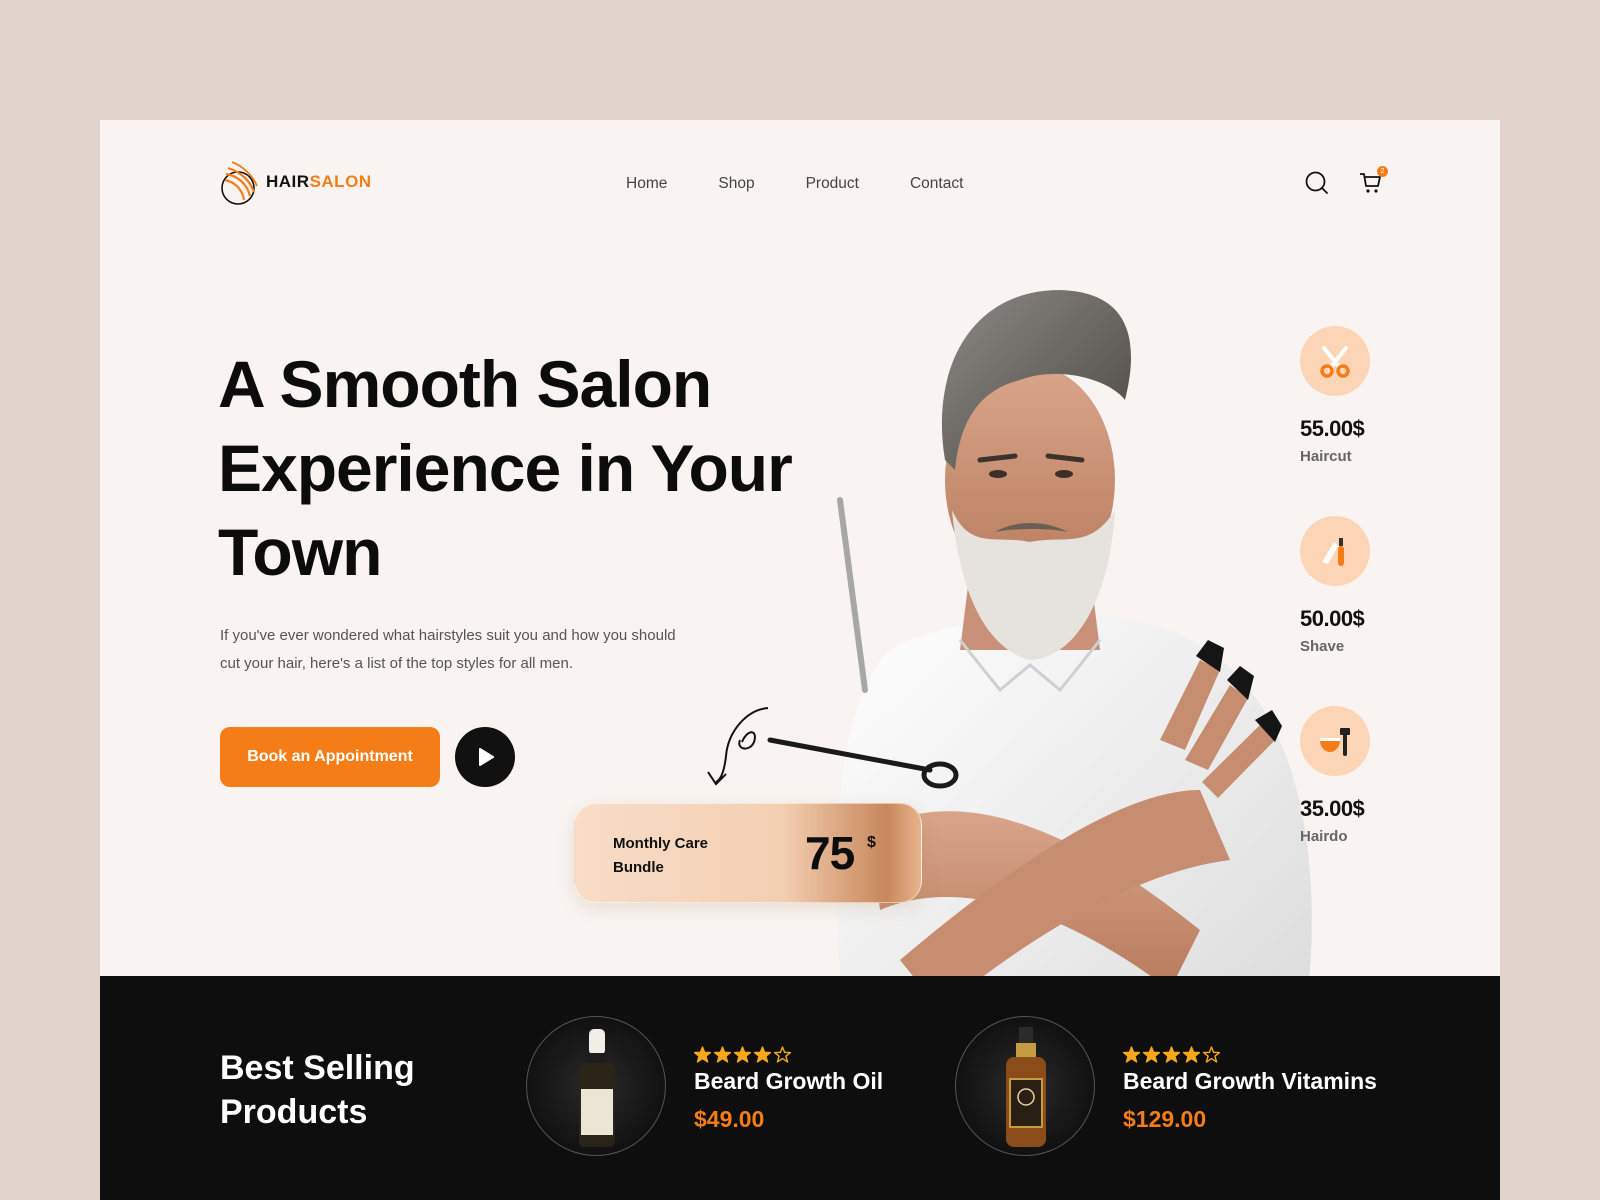 Image resolution: width=1600 pixels, height=1200 pixels. Describe the element at coordinates (288, 181) in the screenshot. I see `brand-name-part1: HAIR` at that location.